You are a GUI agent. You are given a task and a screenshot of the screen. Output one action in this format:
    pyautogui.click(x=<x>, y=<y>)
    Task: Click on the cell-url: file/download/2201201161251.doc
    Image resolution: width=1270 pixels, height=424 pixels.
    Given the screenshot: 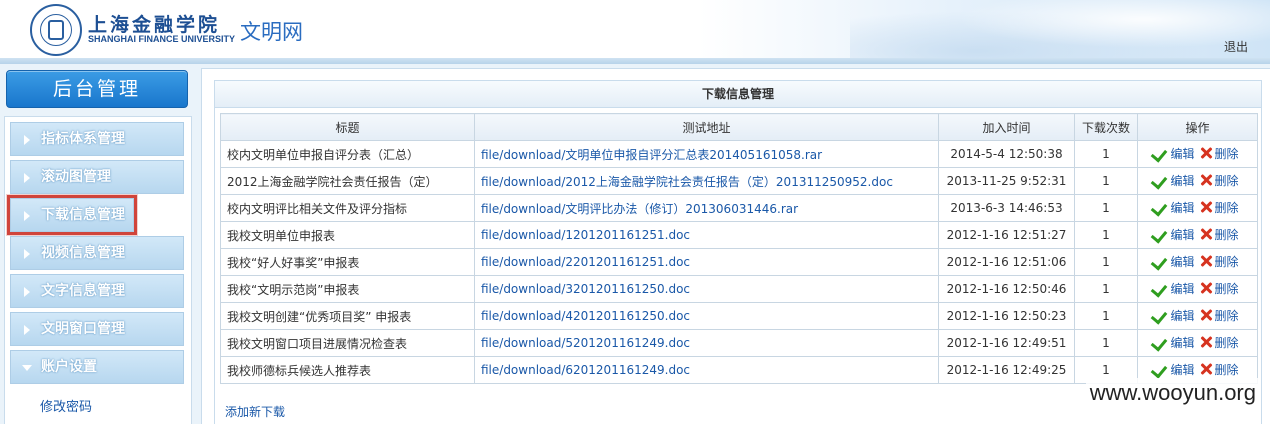 What is the action you would take?
    pyautogui.click(x=706, y=262)
    